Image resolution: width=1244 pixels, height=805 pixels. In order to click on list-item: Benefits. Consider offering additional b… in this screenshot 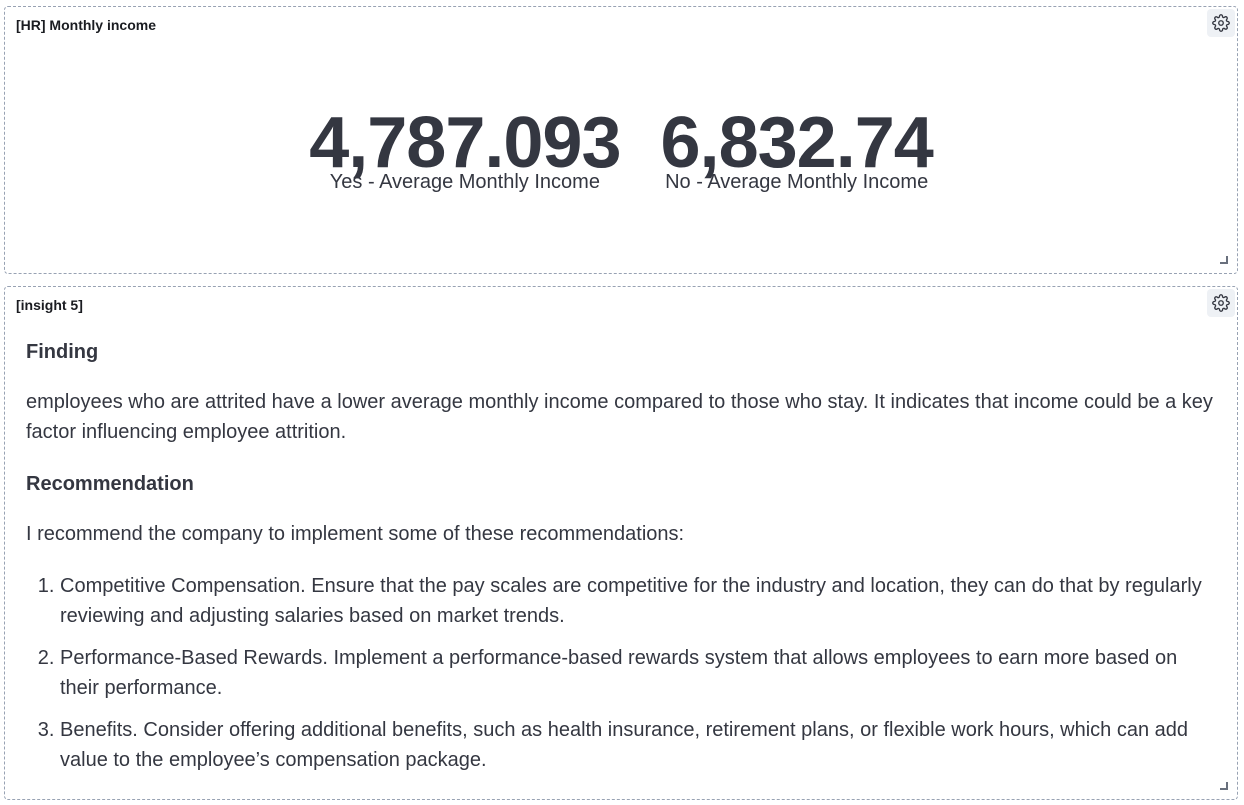, I will do `click(640, 745)`.